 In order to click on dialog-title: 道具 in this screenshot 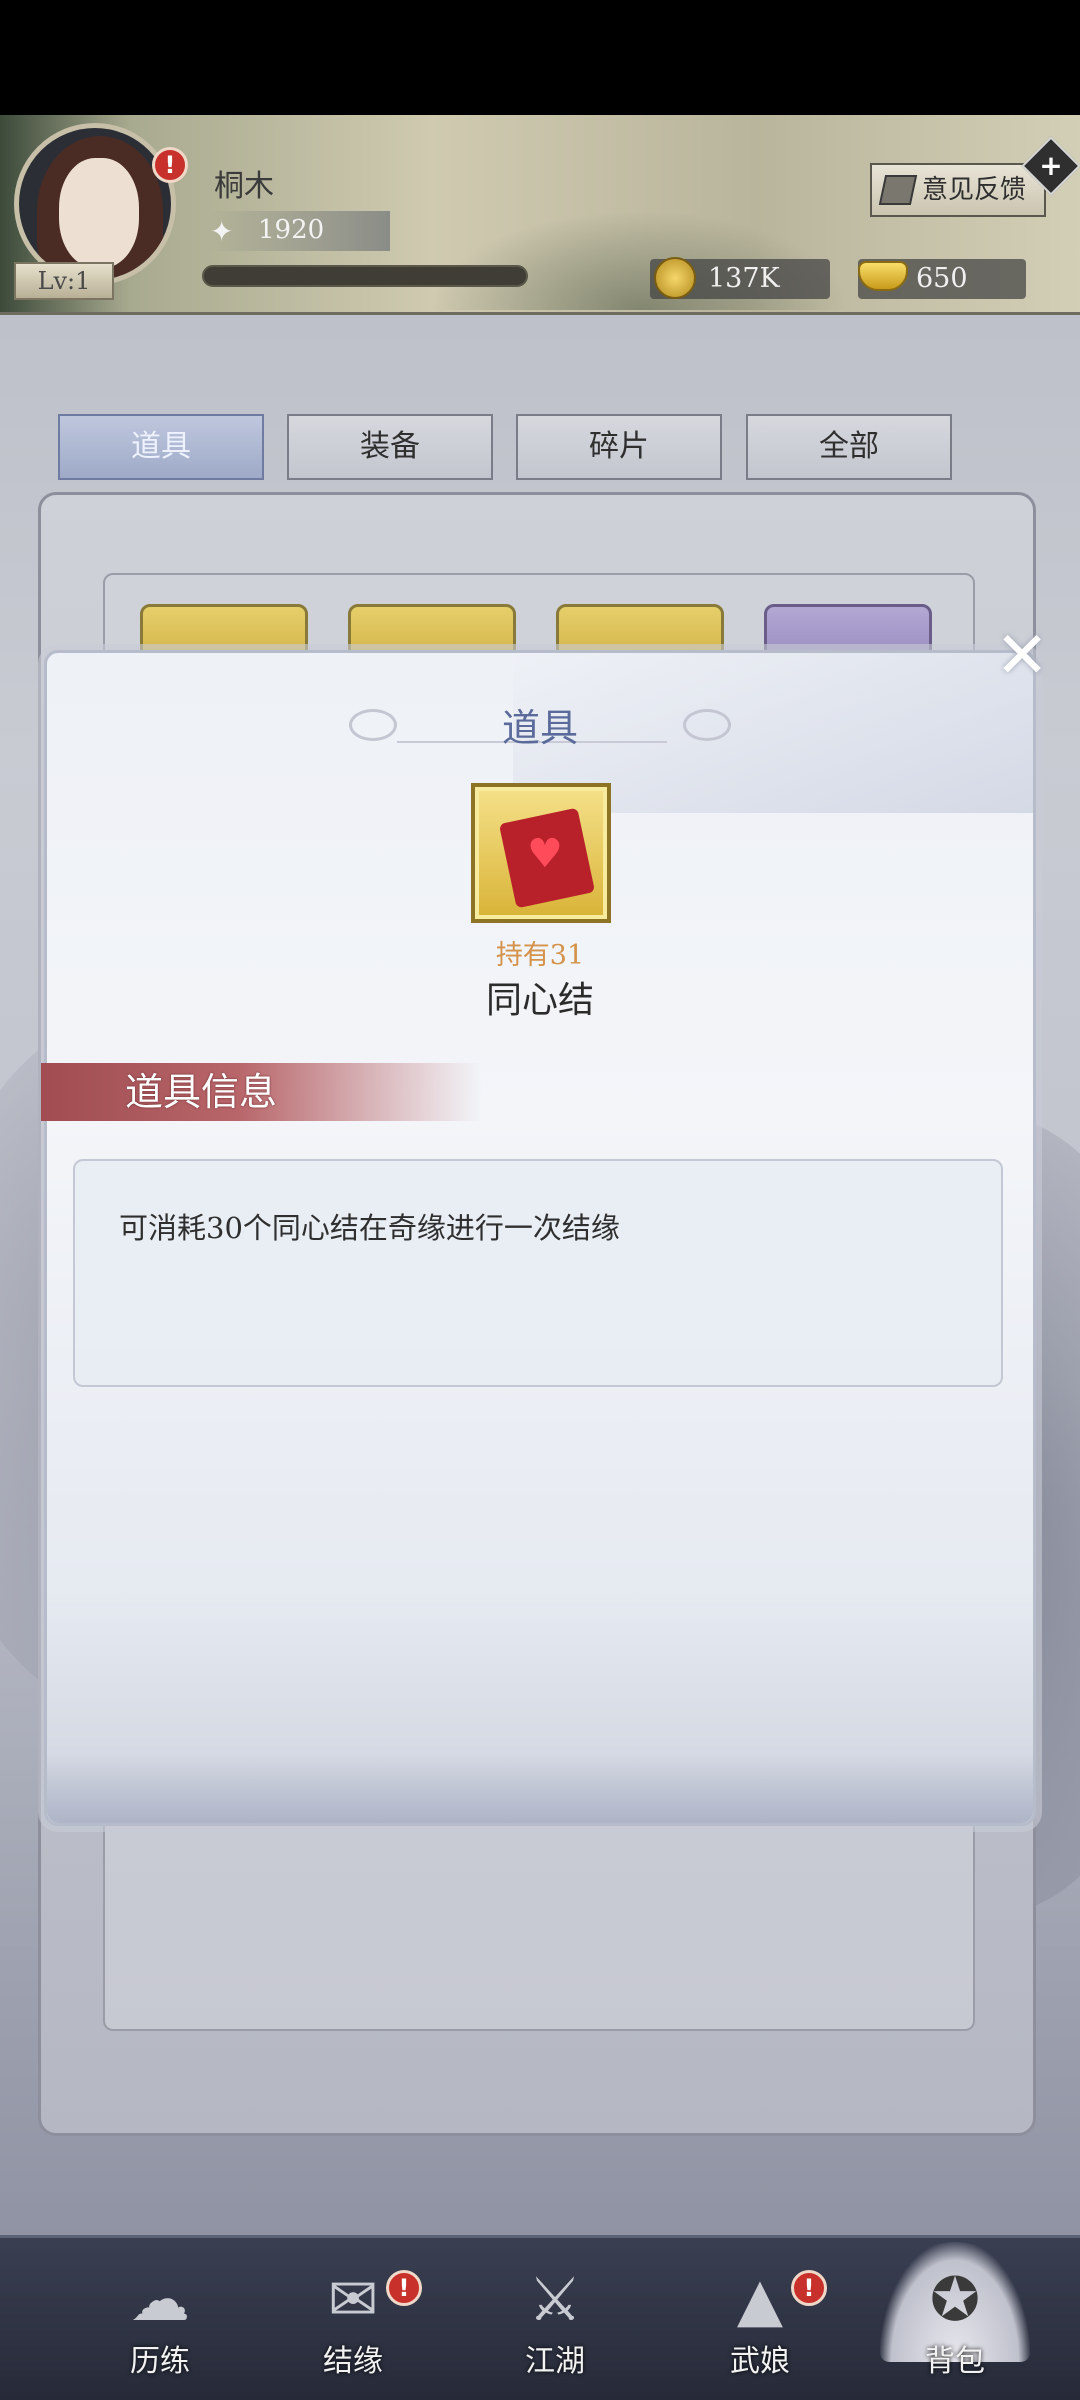, I will do `click(539, 728)`.